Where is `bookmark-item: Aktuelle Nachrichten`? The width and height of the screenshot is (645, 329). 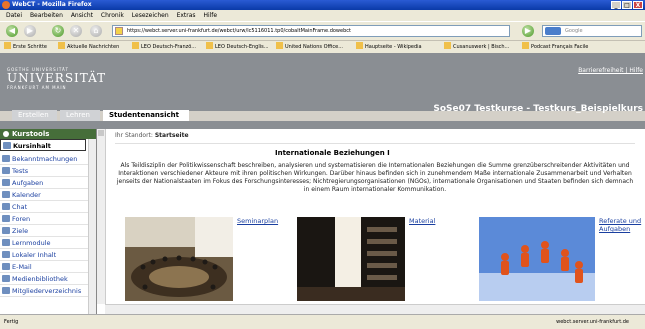 bookmark-item: Aktuelle Nachrichten is located at coordinates (88, 47).